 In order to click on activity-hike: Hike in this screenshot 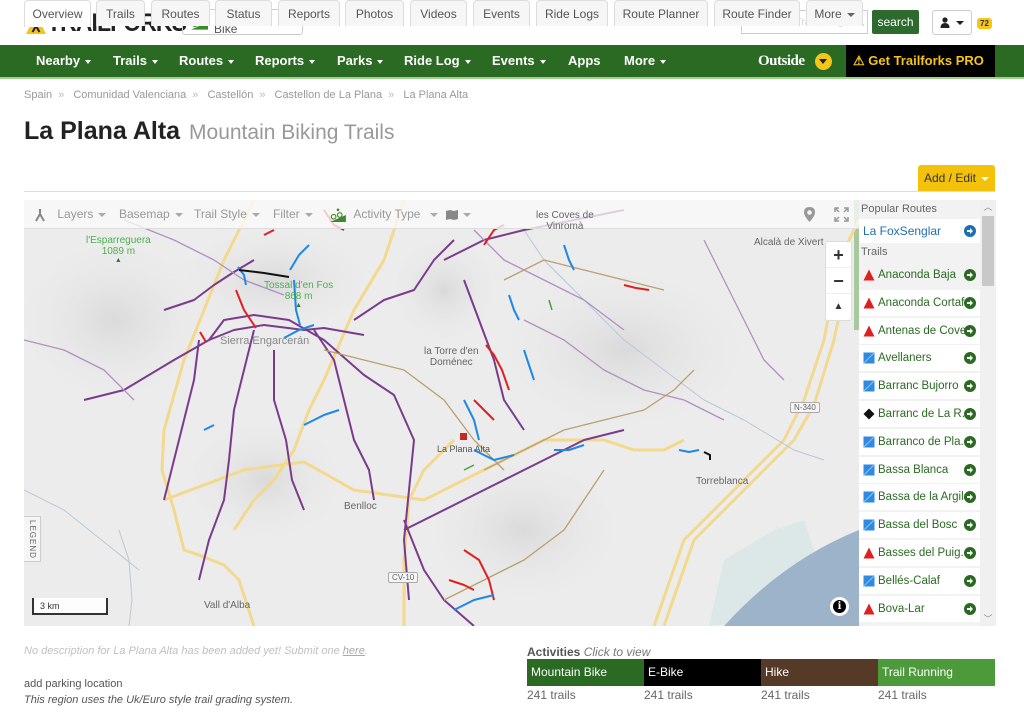, I will do `click(819, 672)`.